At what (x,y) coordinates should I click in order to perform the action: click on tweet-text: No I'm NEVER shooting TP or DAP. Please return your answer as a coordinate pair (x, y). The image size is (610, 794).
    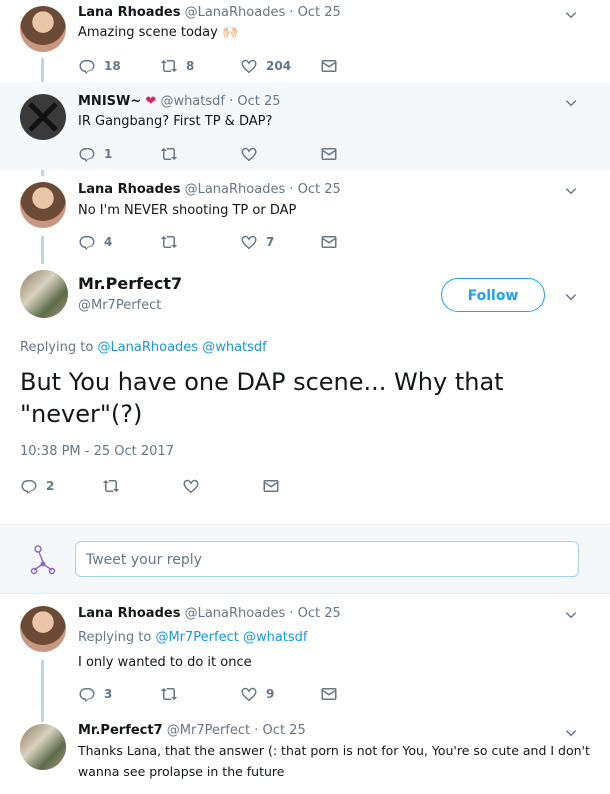
    Looking at the image, I should click on (187, 210).